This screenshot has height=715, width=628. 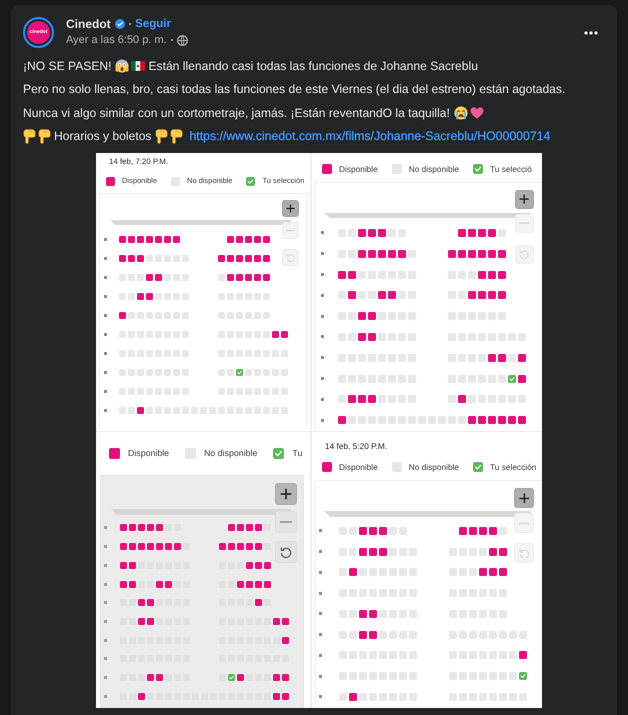 What do you see at coordinates (153, 24) in the screenshot?
I see `follow-link: Seguir` at bounding box center [153, 24].